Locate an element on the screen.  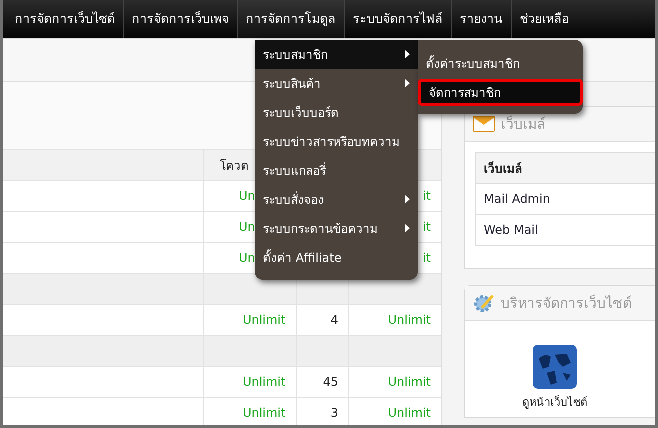
webmail-link: Web Mail is located at coordinates (511, 230).